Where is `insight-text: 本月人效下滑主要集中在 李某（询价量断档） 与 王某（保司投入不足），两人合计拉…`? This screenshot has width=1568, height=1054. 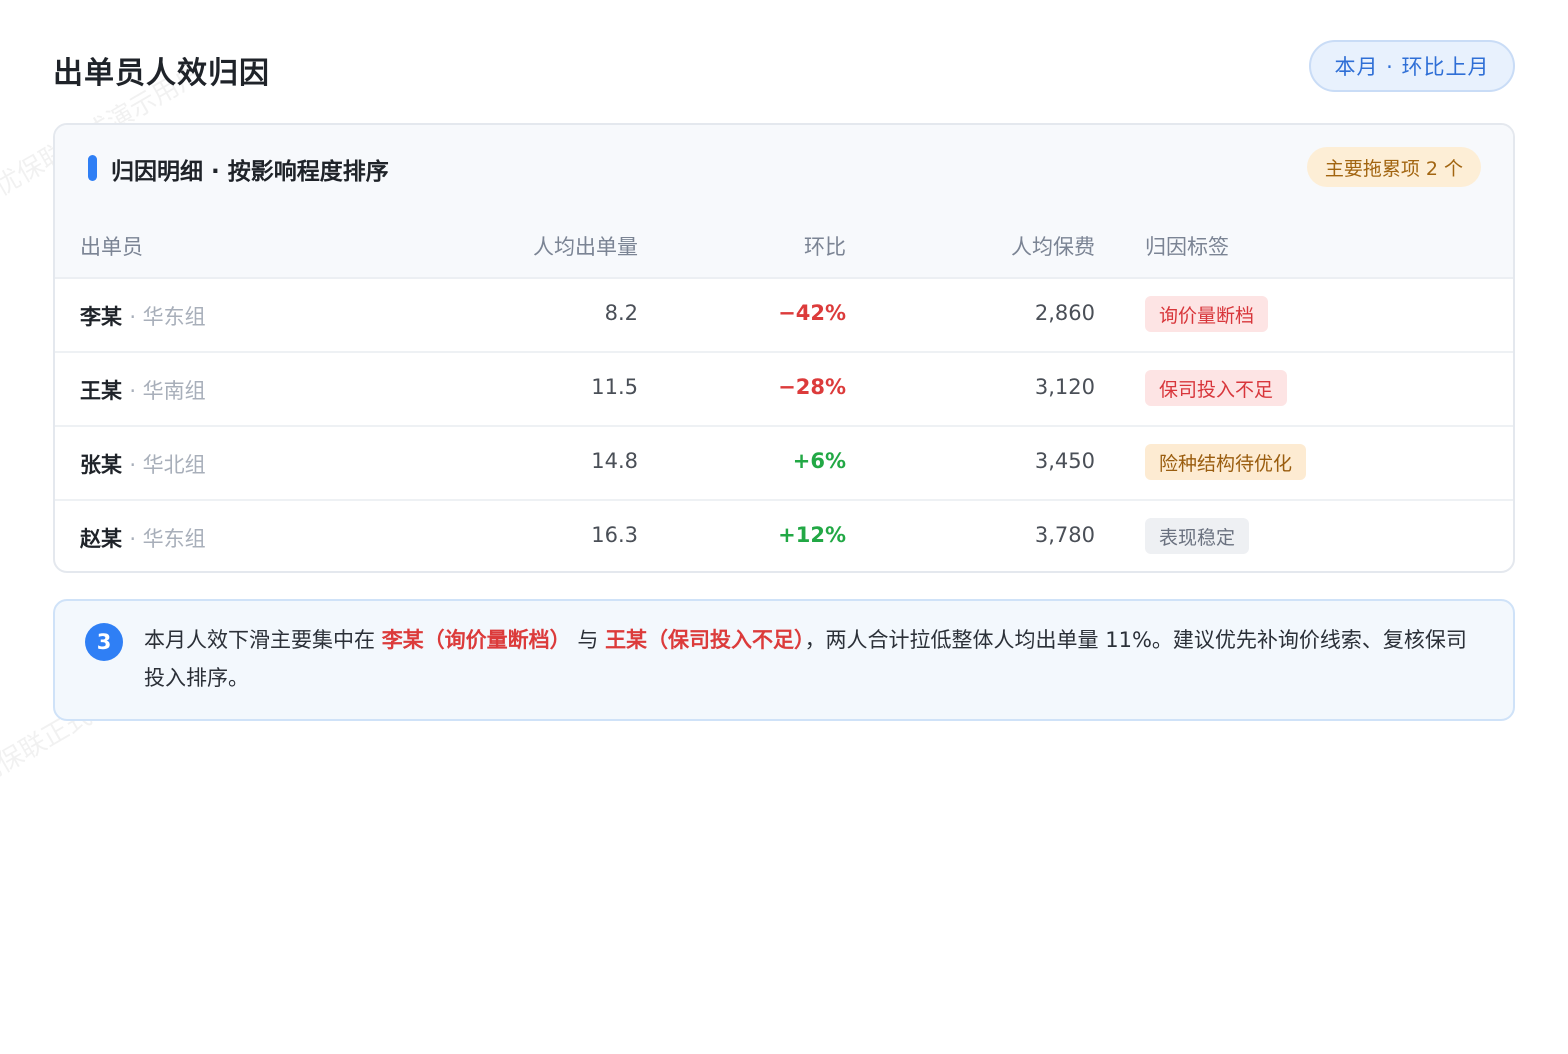 insight-text: 本月人效下滑主要集中在 李某（询价量断档） 与 王某（保司投入不足），两人合计拉… is located at coordinates (814, 659).